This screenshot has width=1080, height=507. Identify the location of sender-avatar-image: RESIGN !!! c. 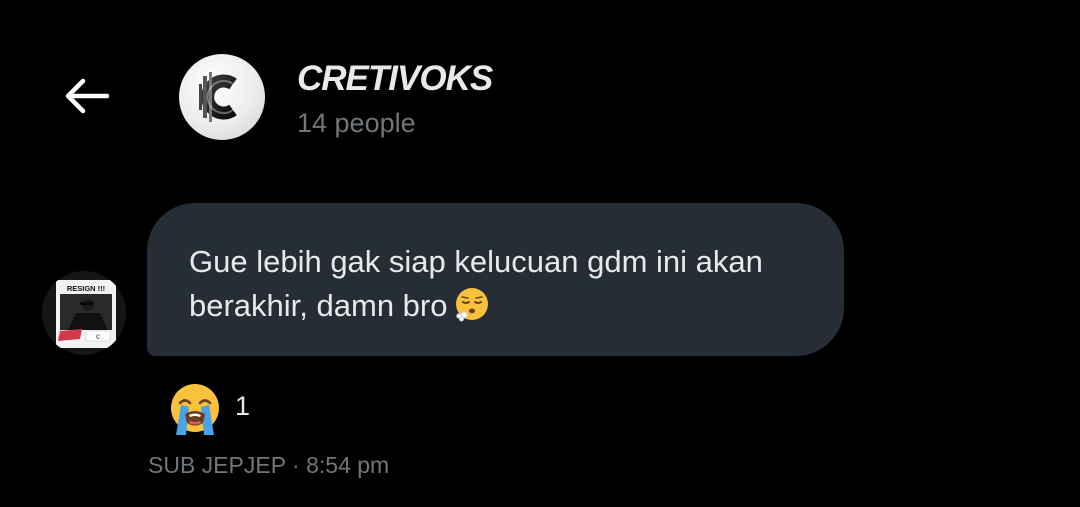
(86, 314).